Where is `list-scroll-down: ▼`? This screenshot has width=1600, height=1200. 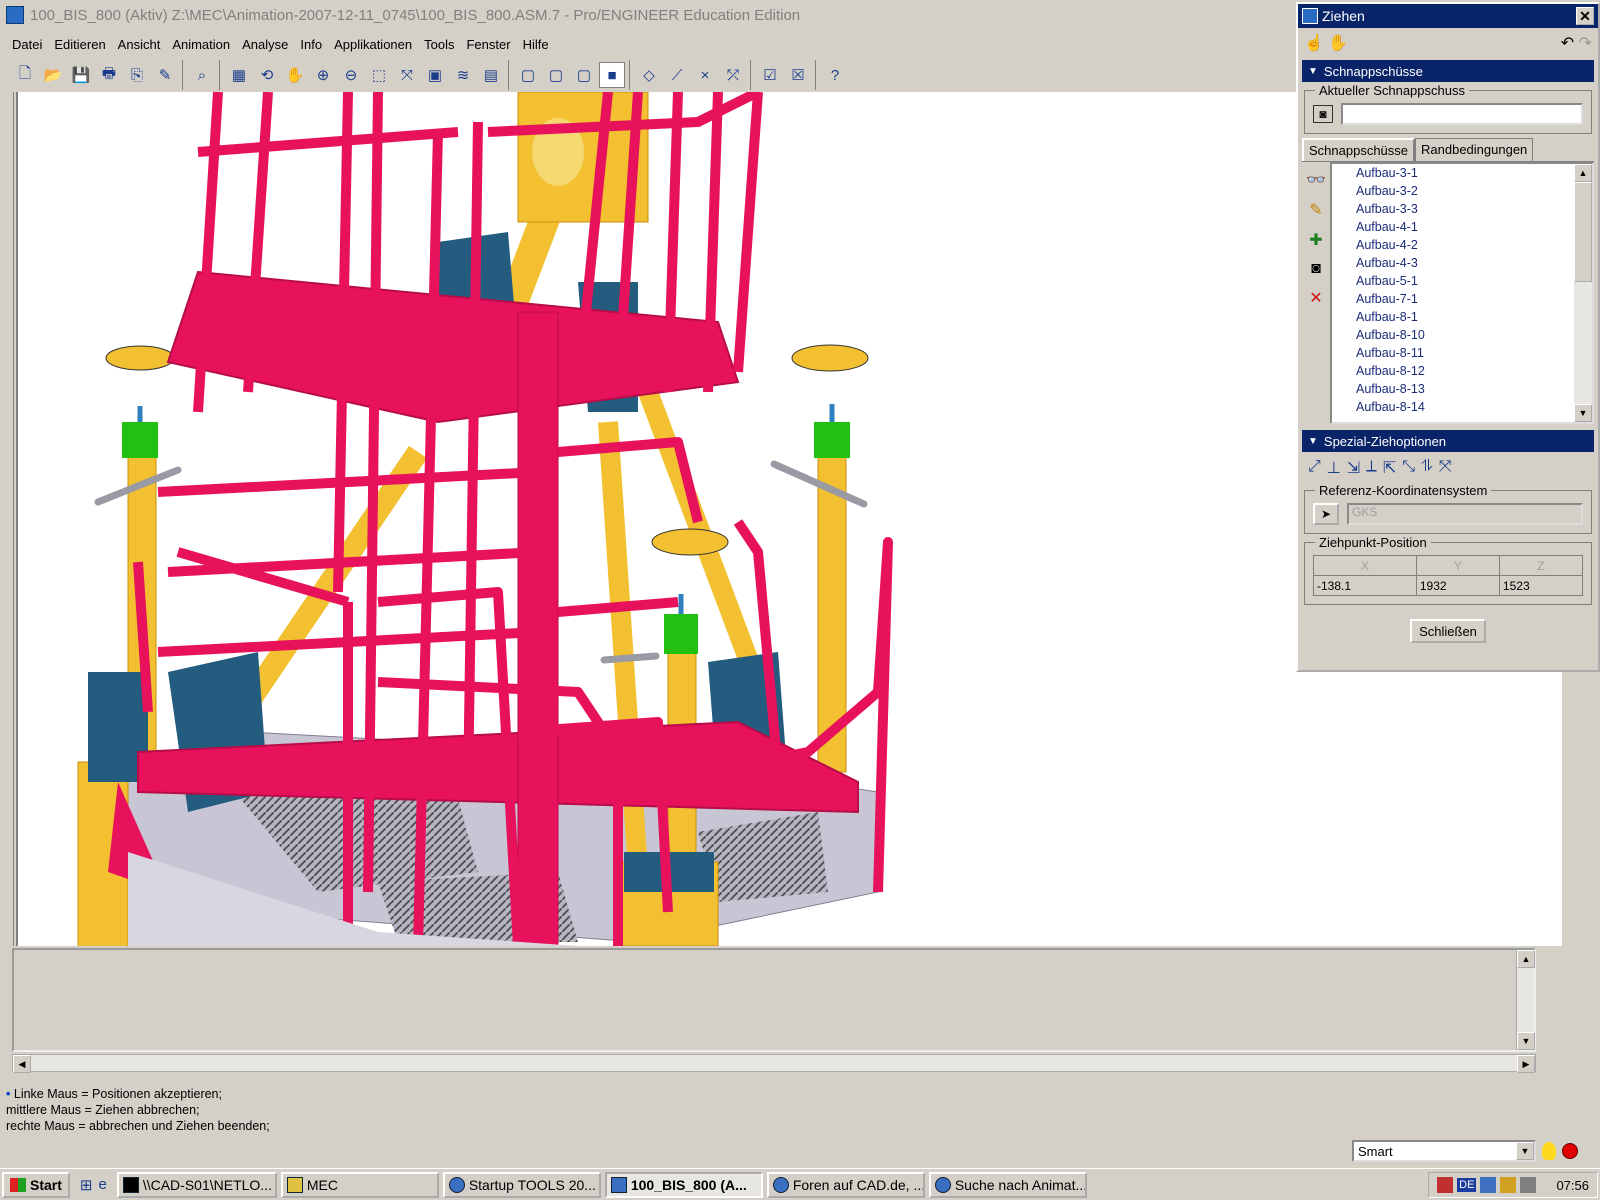 list-scroll-down: ▼ is located at coordinates (1583, 413).